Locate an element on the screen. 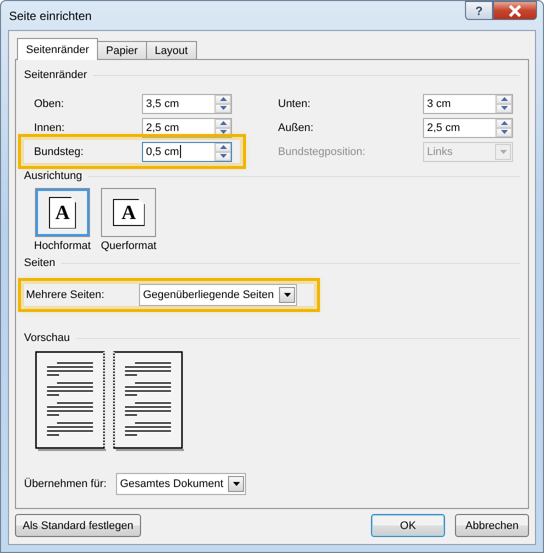  dialog-button: OK is located at coordinates (408, 525).